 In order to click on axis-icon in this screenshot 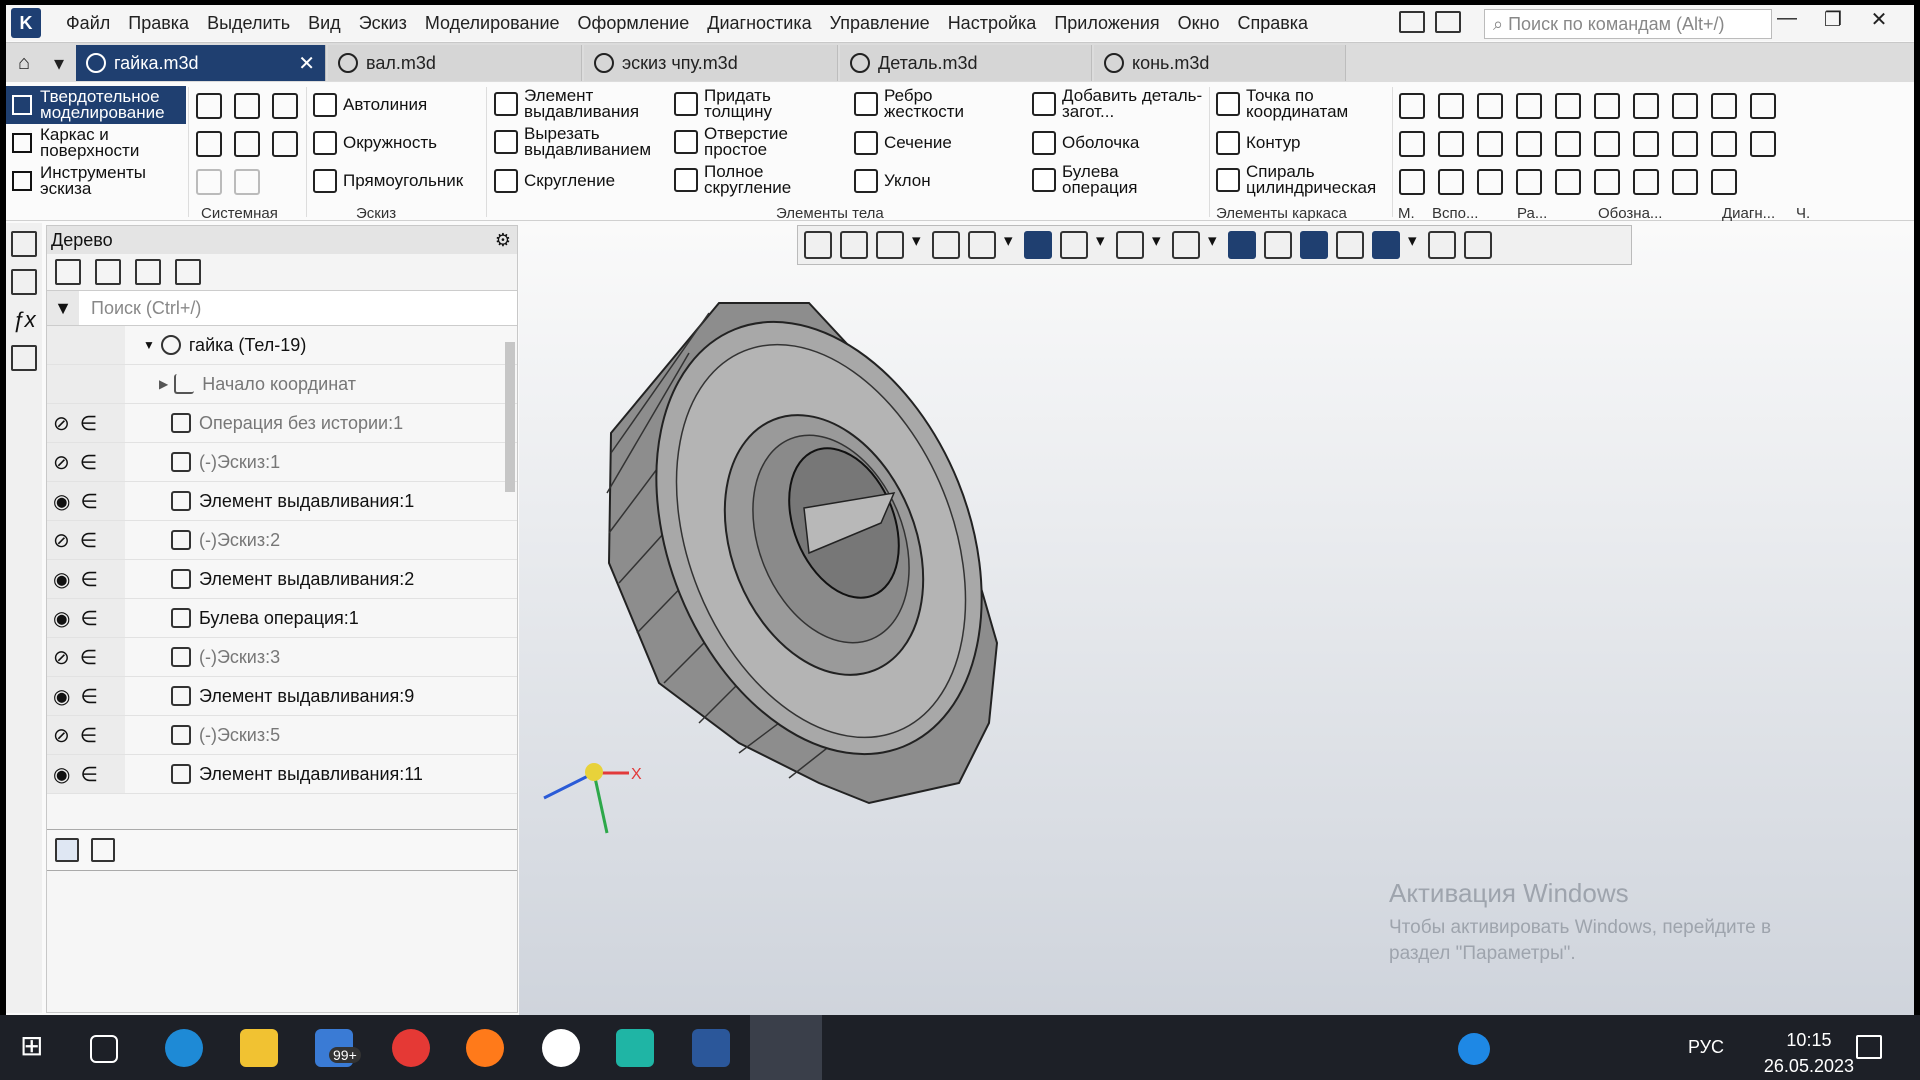, I will do `click(1412, 182)`.